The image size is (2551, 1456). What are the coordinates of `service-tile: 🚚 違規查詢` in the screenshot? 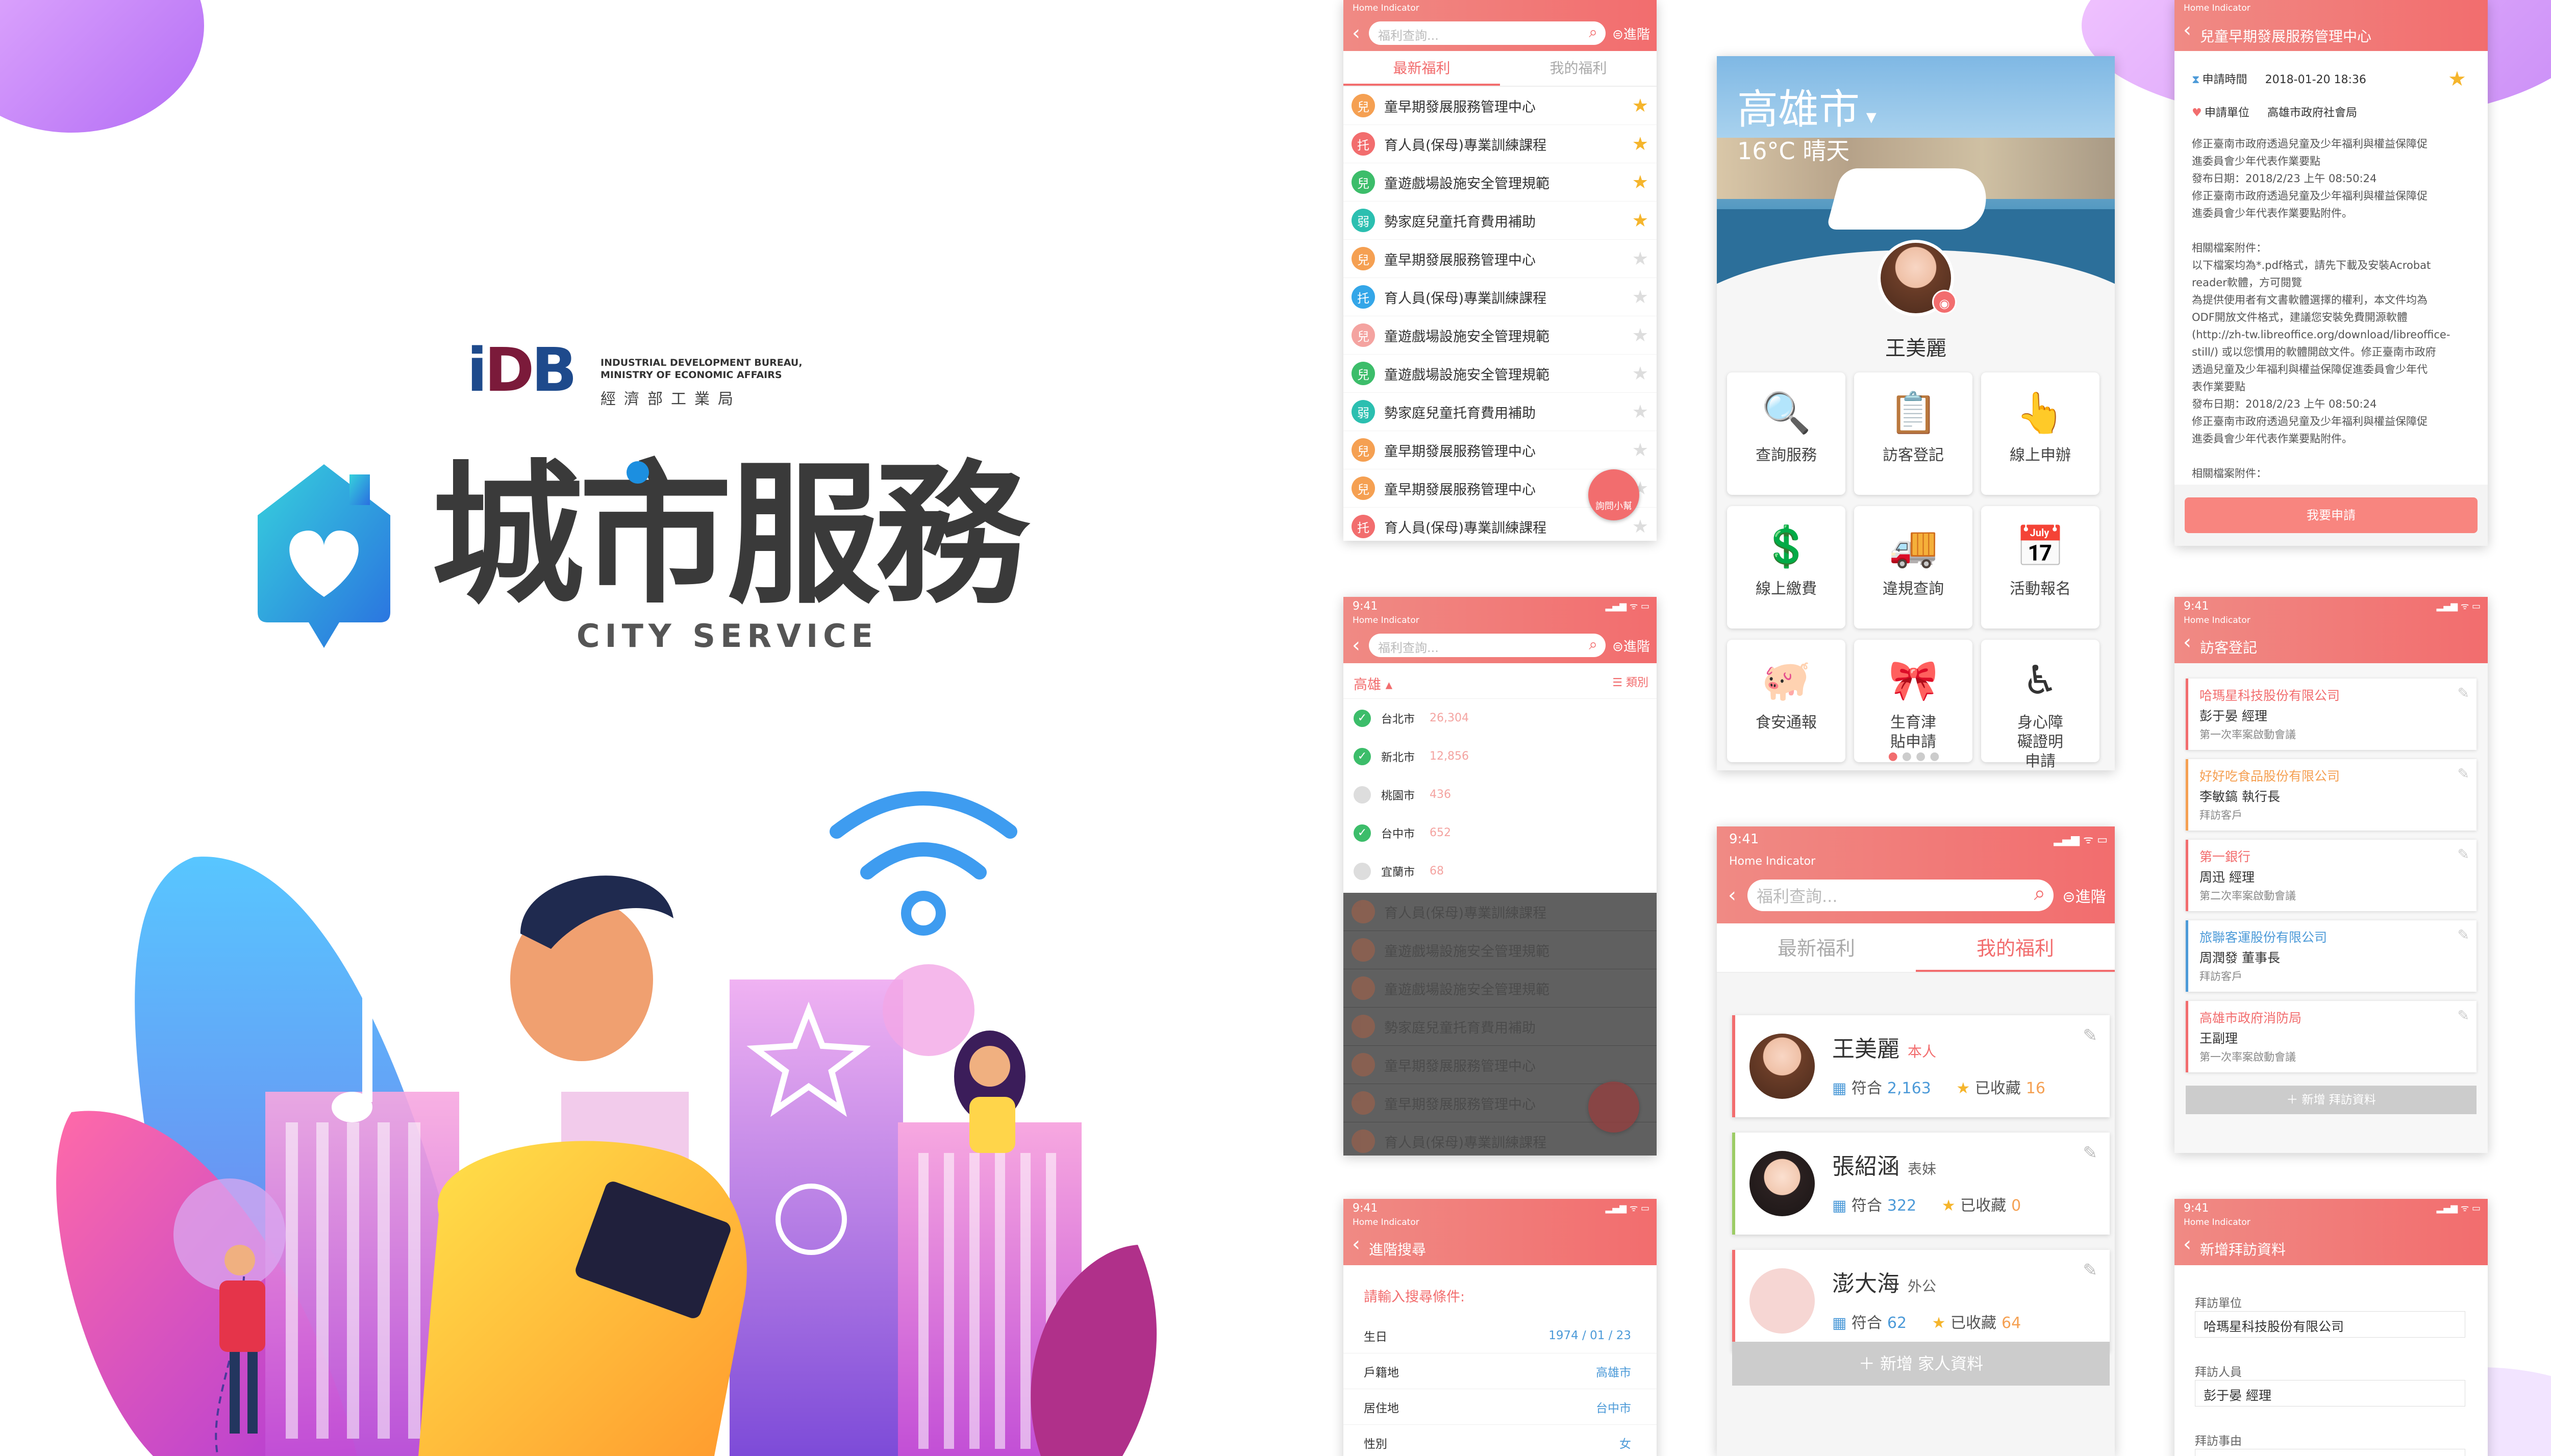 It's located at (1913, 567).